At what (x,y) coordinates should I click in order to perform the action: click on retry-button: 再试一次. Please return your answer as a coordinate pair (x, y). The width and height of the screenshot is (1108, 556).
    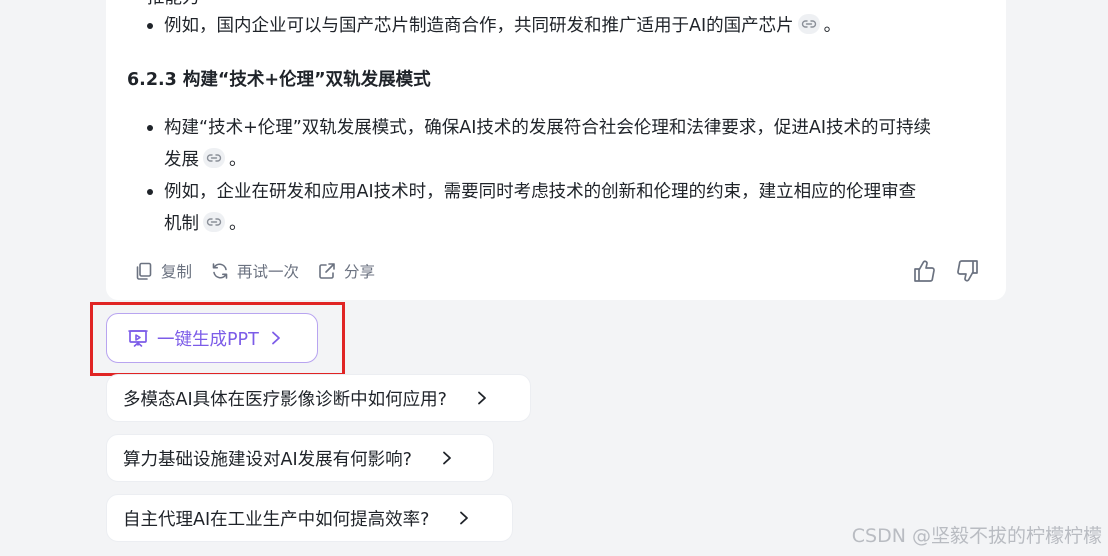
    Looking at the image, I should click on (254, 271).